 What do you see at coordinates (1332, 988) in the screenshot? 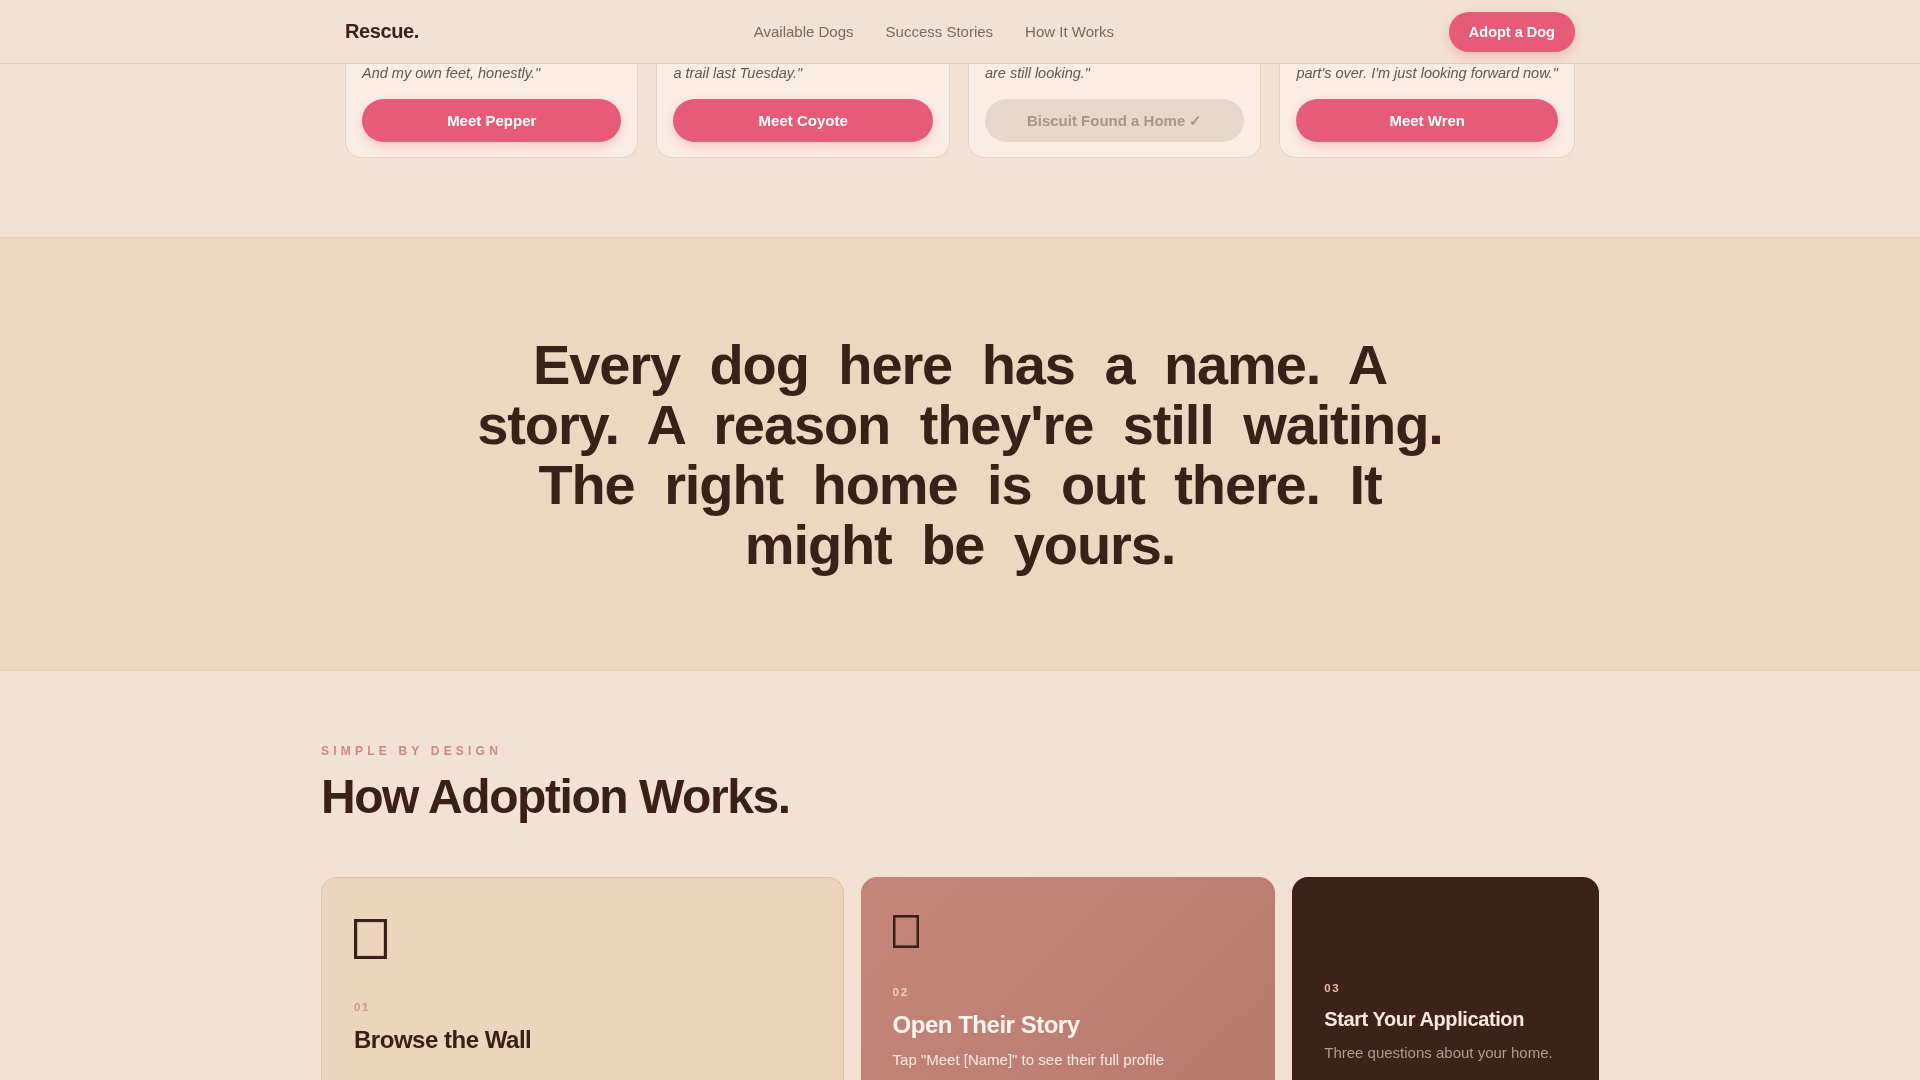
I see `step-number: 03` at bounding box center [1332, 988].